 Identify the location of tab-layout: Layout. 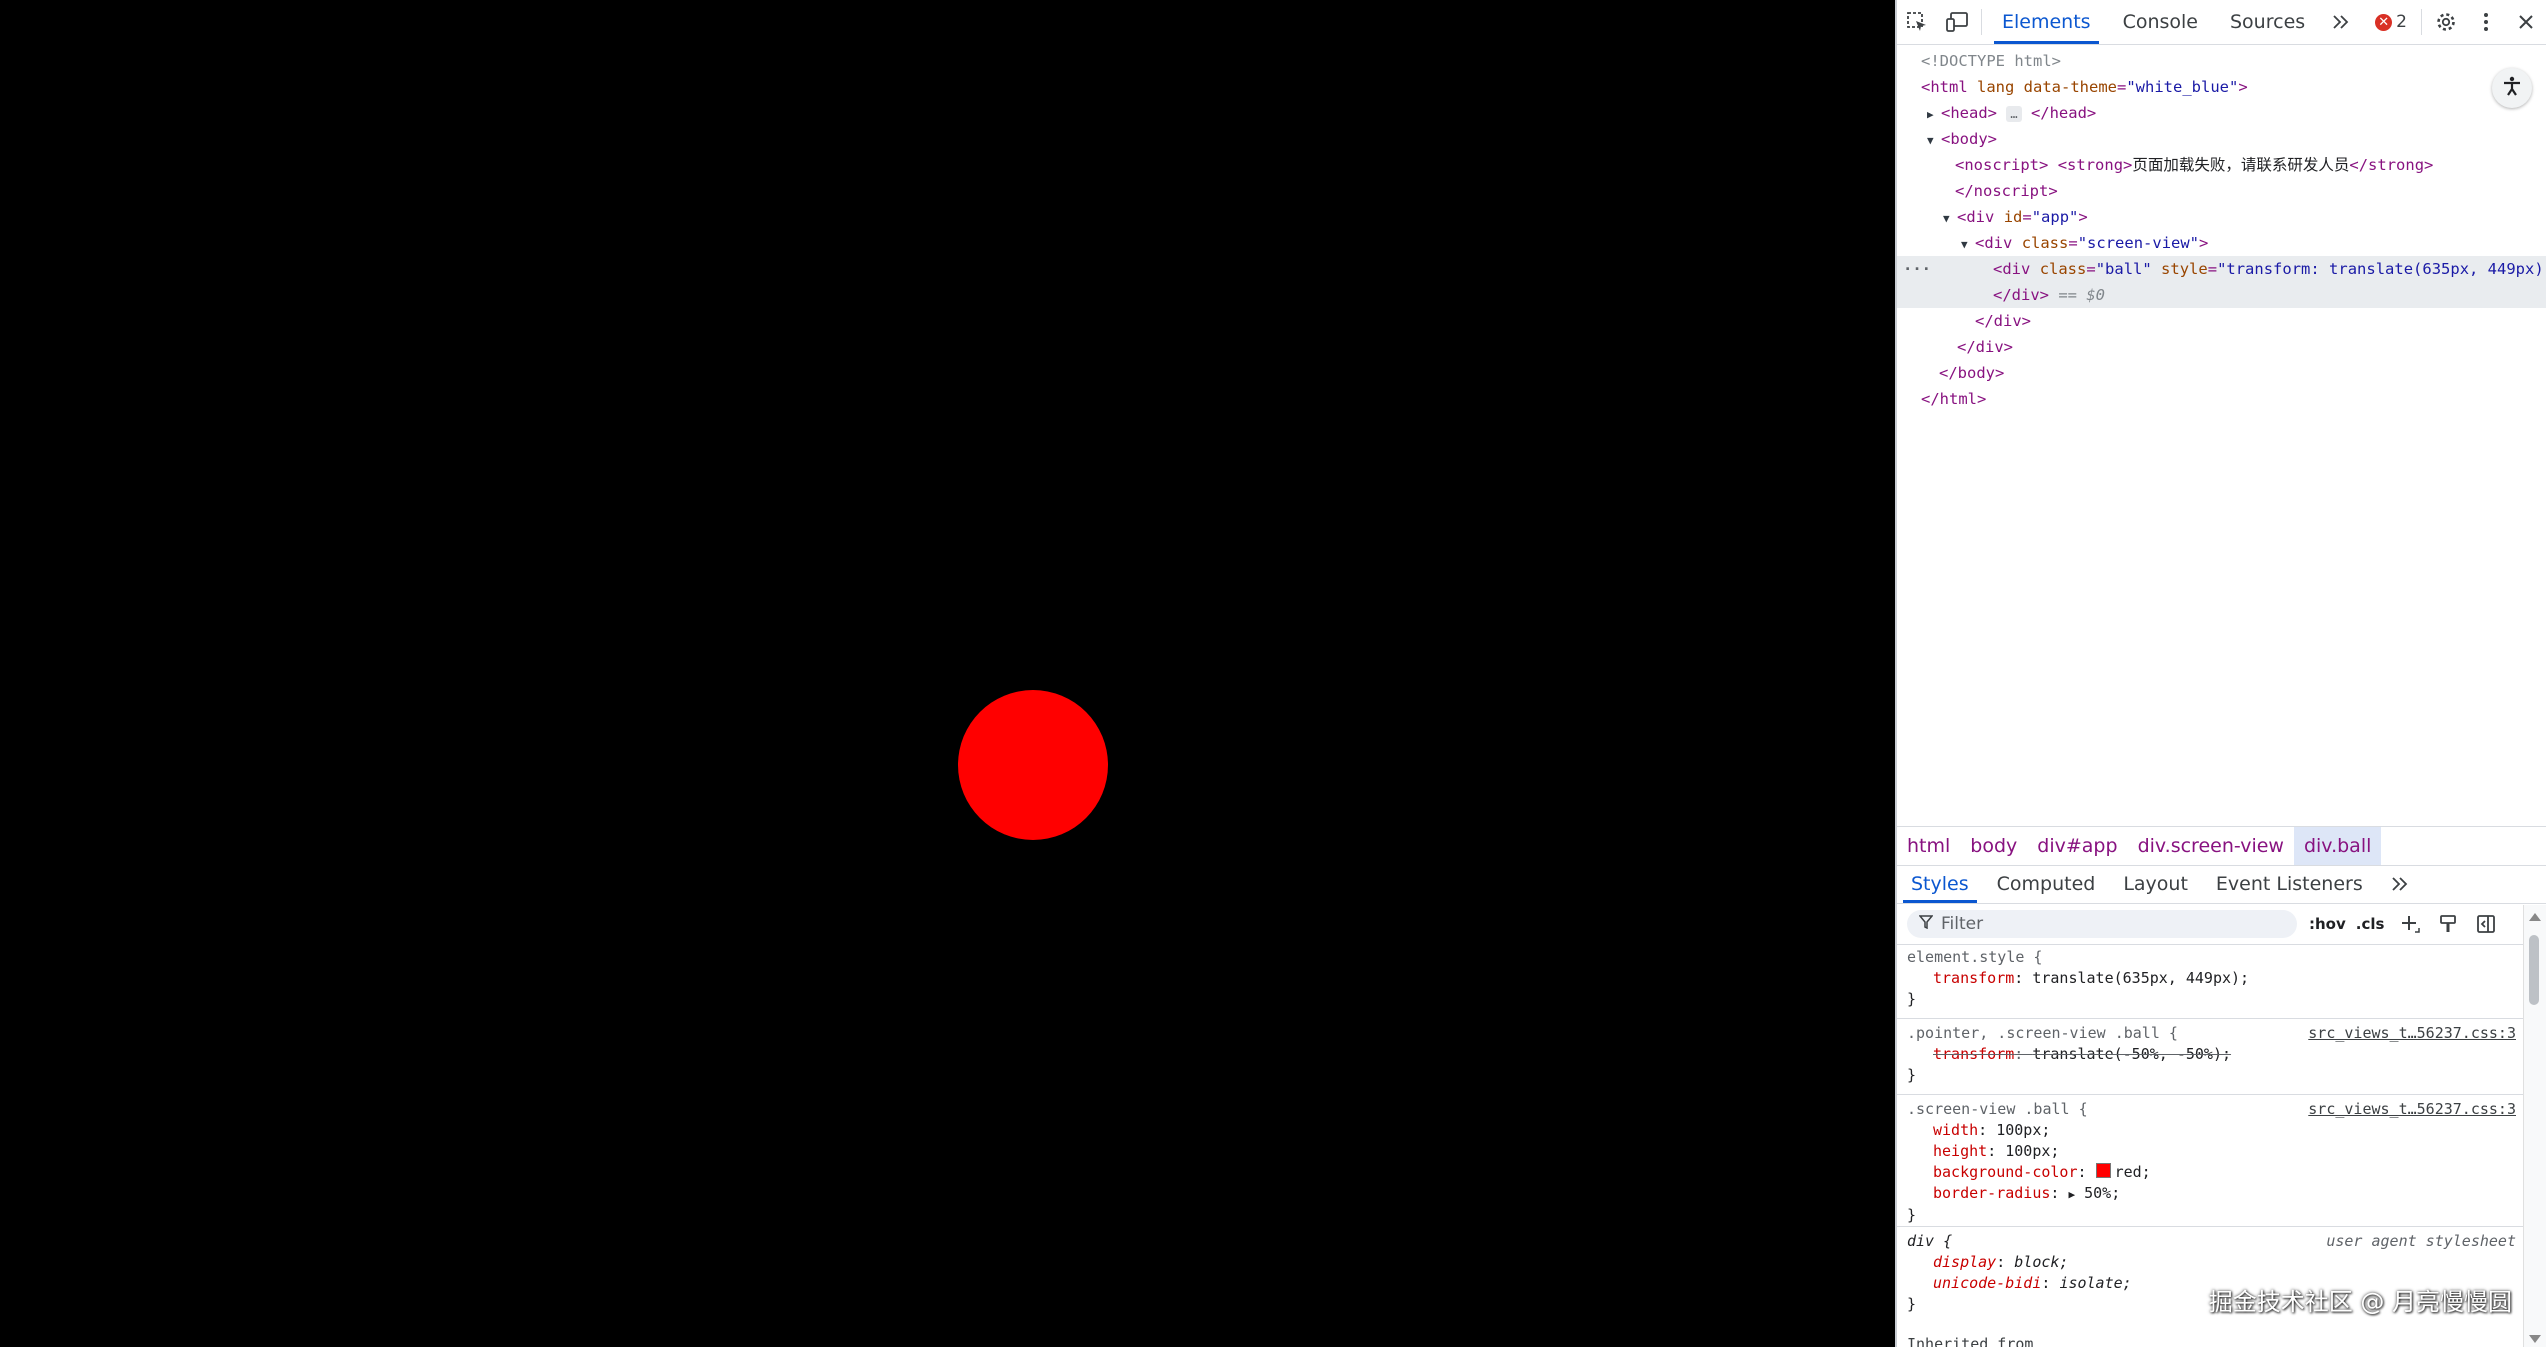
(2155, 884).